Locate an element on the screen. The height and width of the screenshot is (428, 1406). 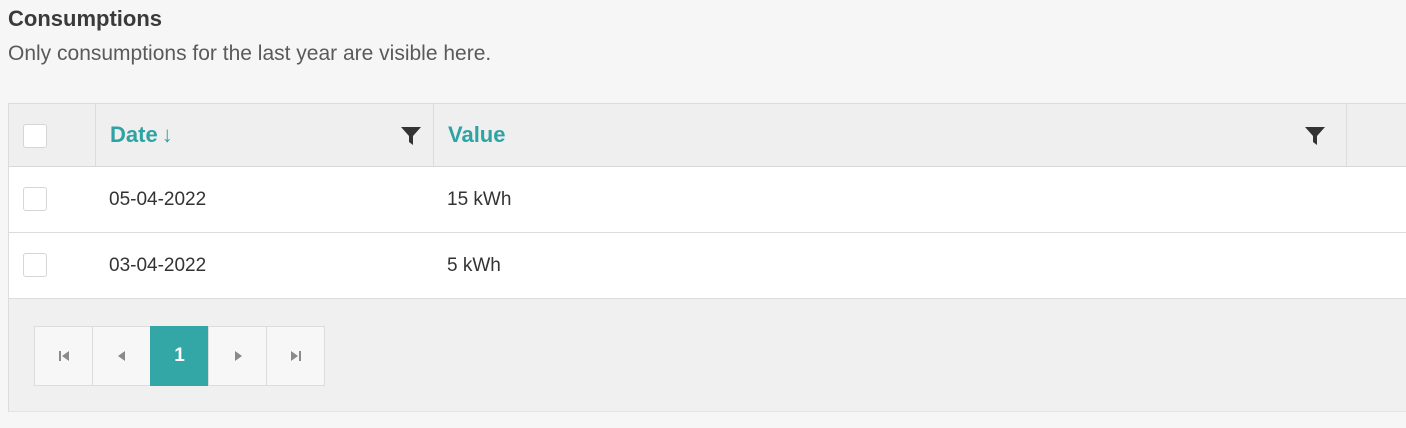
last-page-button is located at coordinates (295, 356).